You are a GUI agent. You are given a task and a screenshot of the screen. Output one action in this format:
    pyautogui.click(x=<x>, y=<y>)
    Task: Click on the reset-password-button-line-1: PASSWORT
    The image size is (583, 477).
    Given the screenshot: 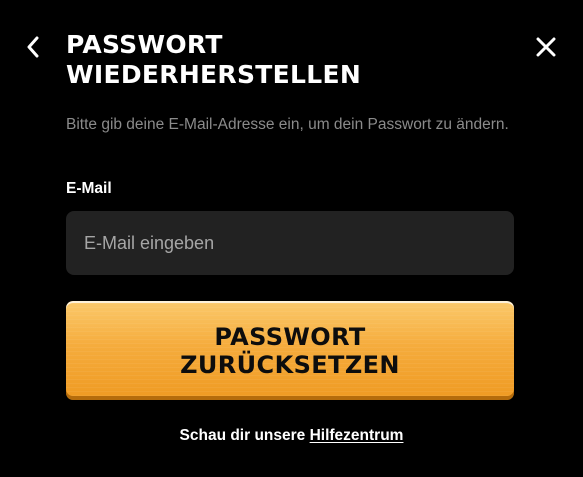 What is the action you would take?
    pyautogui.click(x=290, y=336)
    